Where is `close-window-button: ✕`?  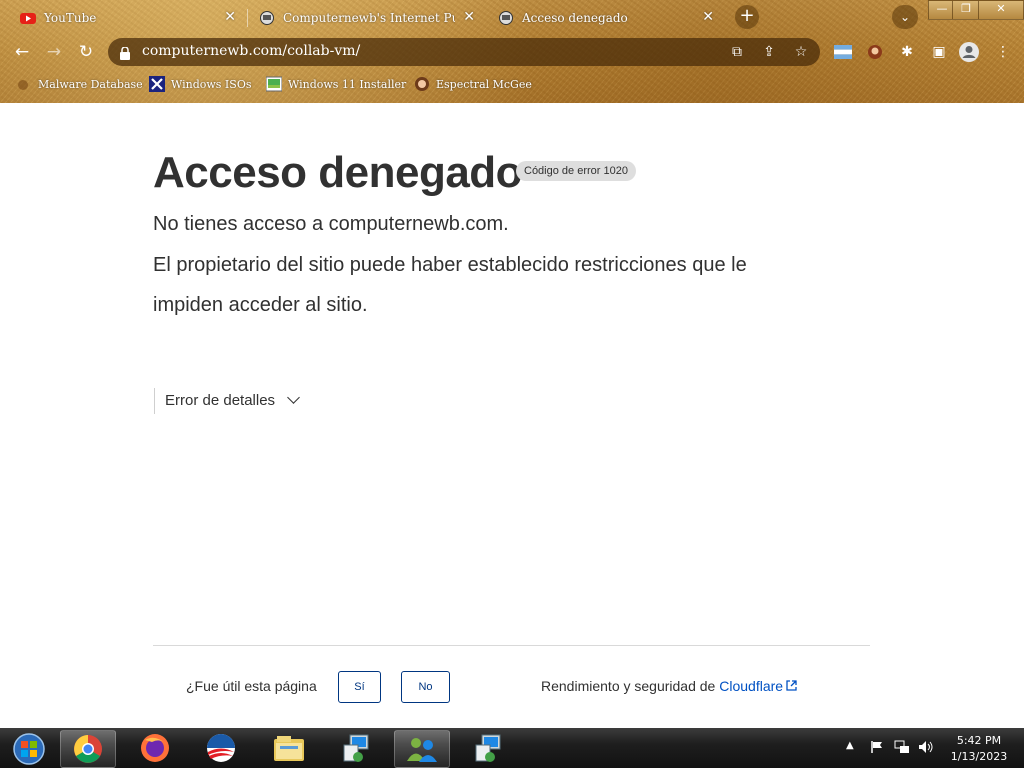
close-window-button: ✕ is located at coordinates (1001, 10).